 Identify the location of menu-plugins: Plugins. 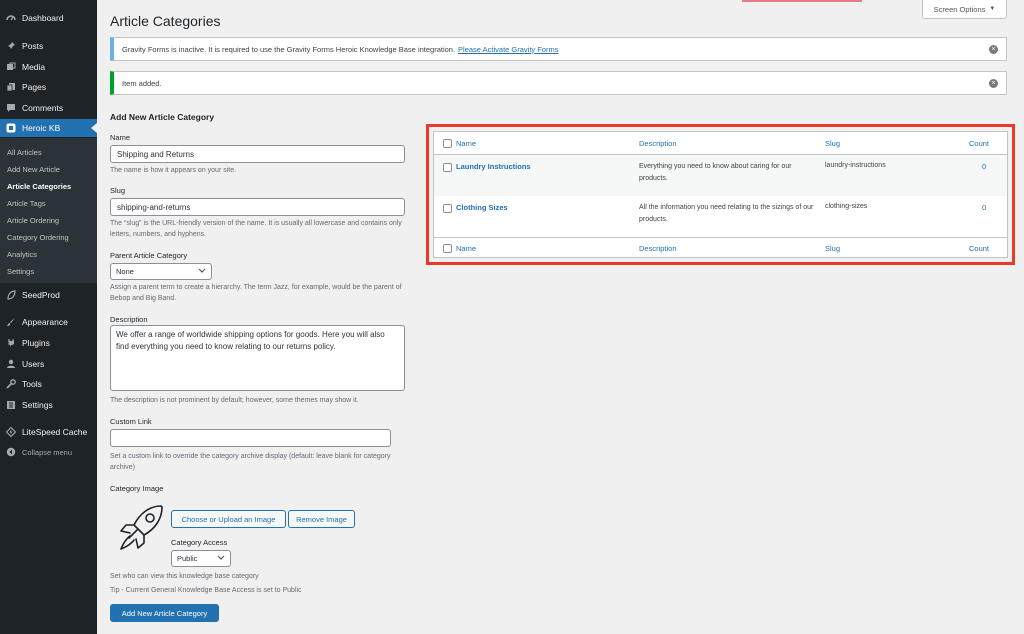
(48, 343).